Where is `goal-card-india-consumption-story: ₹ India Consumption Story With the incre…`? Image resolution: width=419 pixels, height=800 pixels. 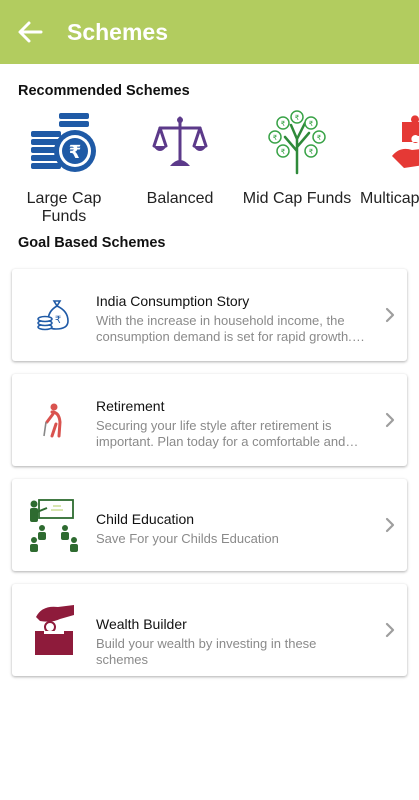 goal-card-india-consumption-story: ₹ India Consumption Story With the incre… is located at coordinates (209, 315).